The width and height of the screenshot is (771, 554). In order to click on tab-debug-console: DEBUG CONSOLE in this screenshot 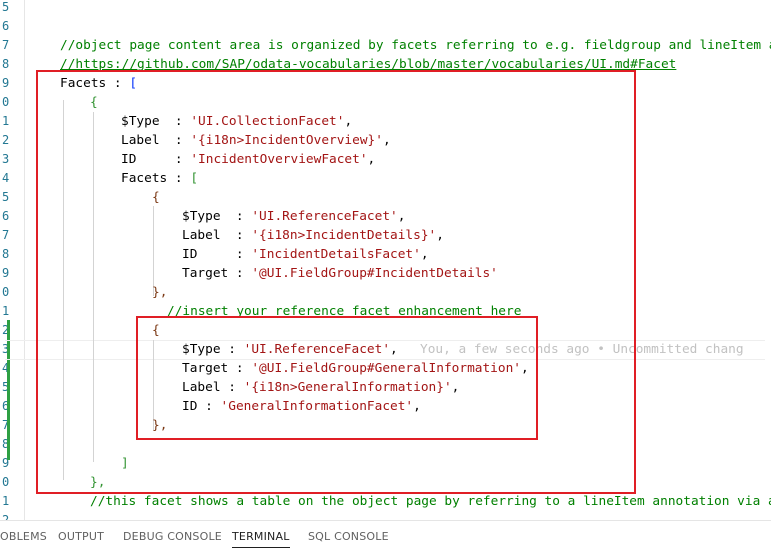, I will do `click(172, 538)`.